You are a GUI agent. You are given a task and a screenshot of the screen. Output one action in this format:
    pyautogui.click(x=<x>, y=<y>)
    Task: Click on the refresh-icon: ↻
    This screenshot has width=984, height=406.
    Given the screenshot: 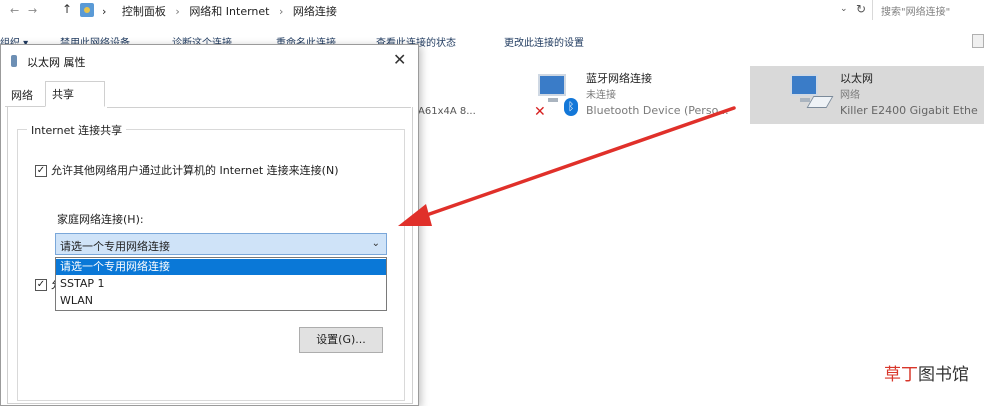 What is the action you would take?
    pyautogui.click(x=861, y=9)
    